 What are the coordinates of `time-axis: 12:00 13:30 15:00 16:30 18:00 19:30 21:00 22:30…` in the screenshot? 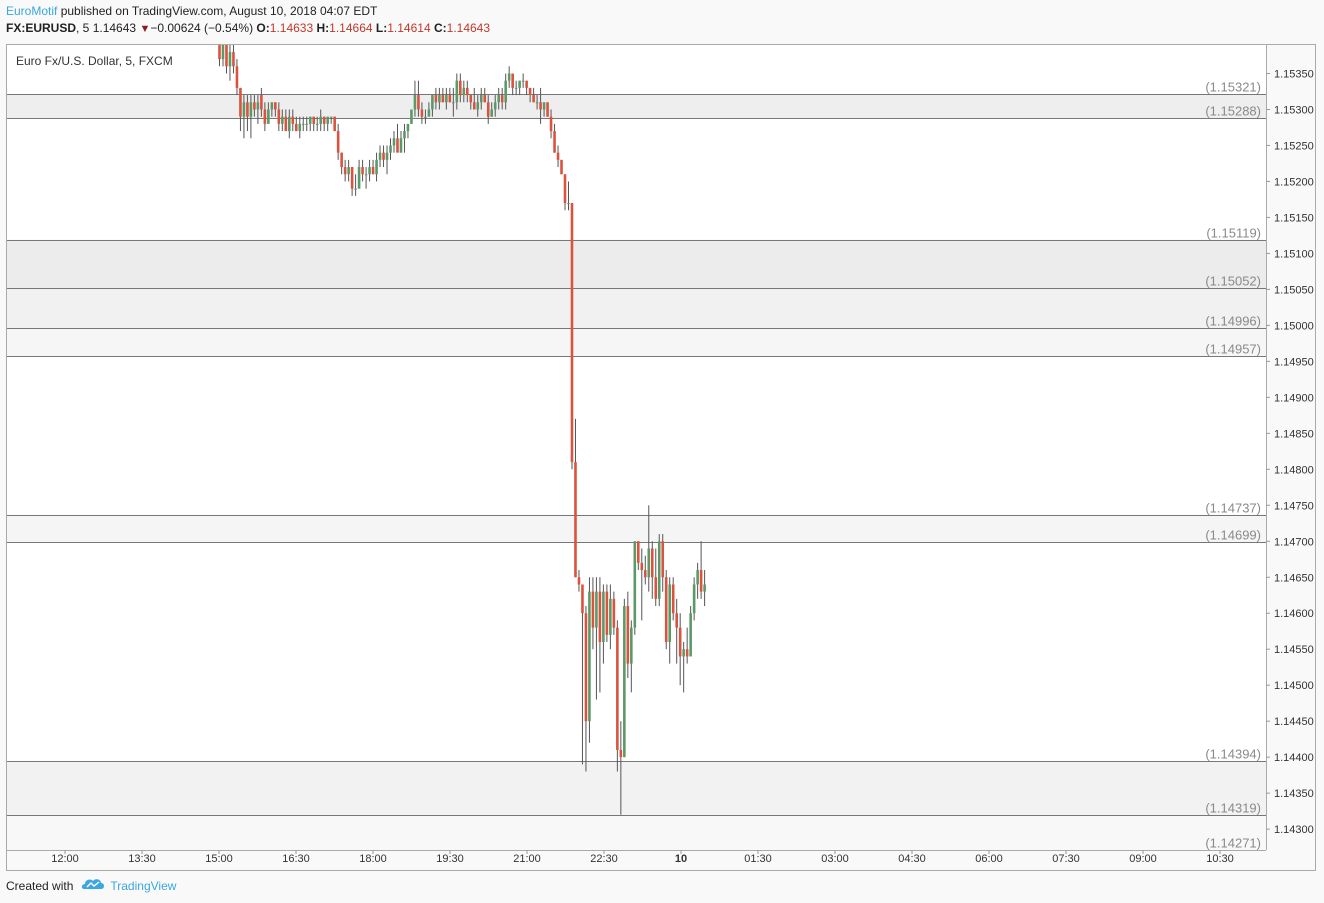 It's located at (642, 857).